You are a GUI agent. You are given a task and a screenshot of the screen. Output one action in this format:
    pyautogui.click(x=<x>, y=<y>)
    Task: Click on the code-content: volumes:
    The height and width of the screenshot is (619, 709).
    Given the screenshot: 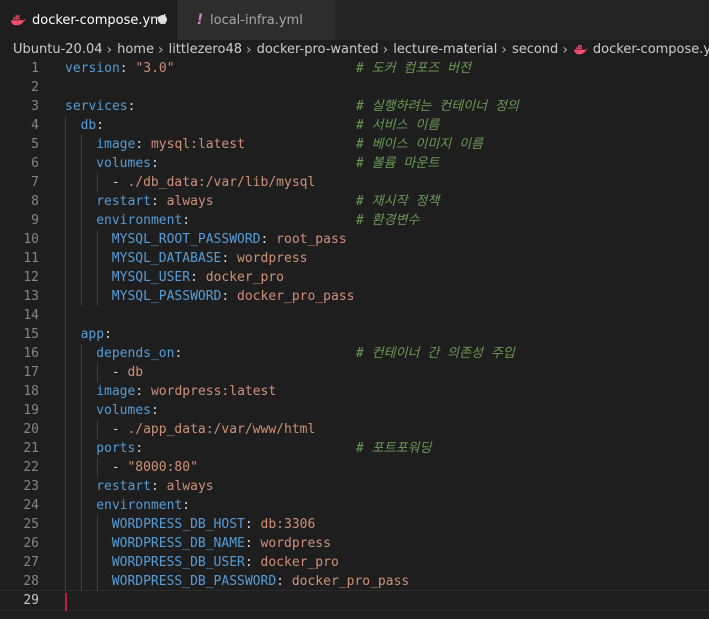 What is the action you would take?
    pyautogui.click(x=127, y=410)
    